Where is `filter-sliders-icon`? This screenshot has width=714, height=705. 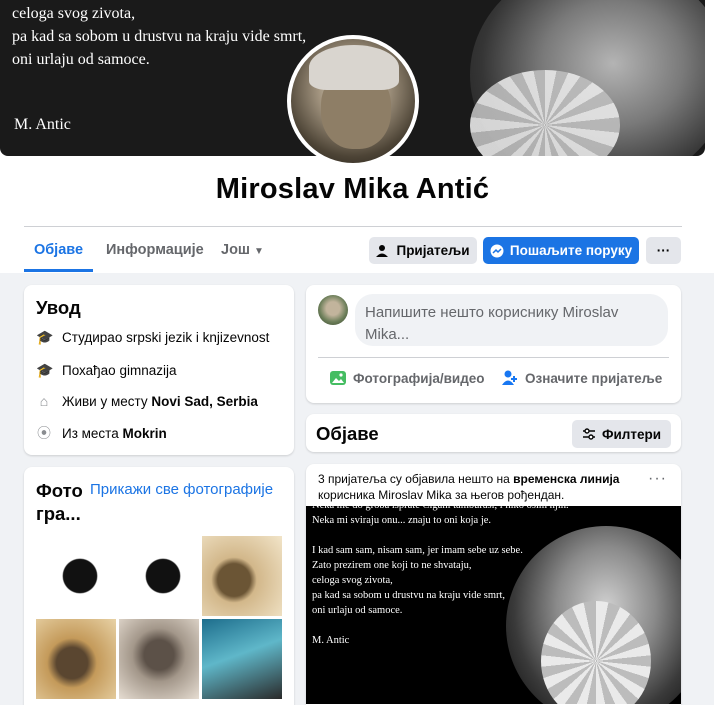
filter-sliders-icon is located at coordinates (588, 434).